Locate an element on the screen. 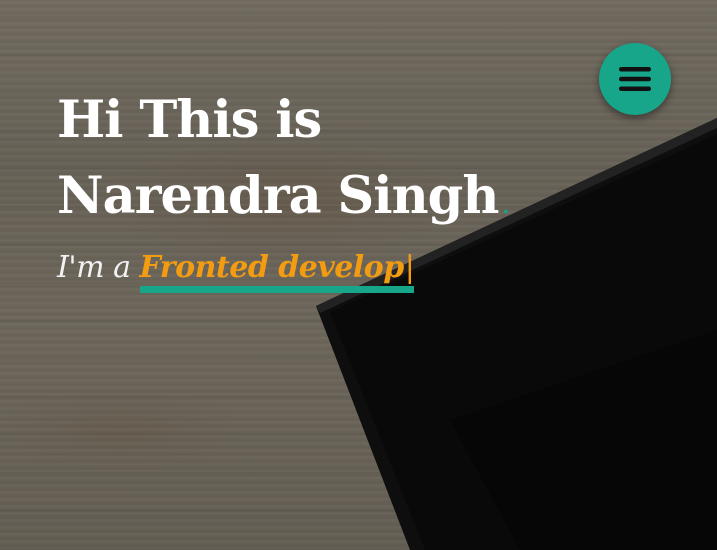  hero-tagline: I'm a Fronted develop| is located at coordinates (236, 271).